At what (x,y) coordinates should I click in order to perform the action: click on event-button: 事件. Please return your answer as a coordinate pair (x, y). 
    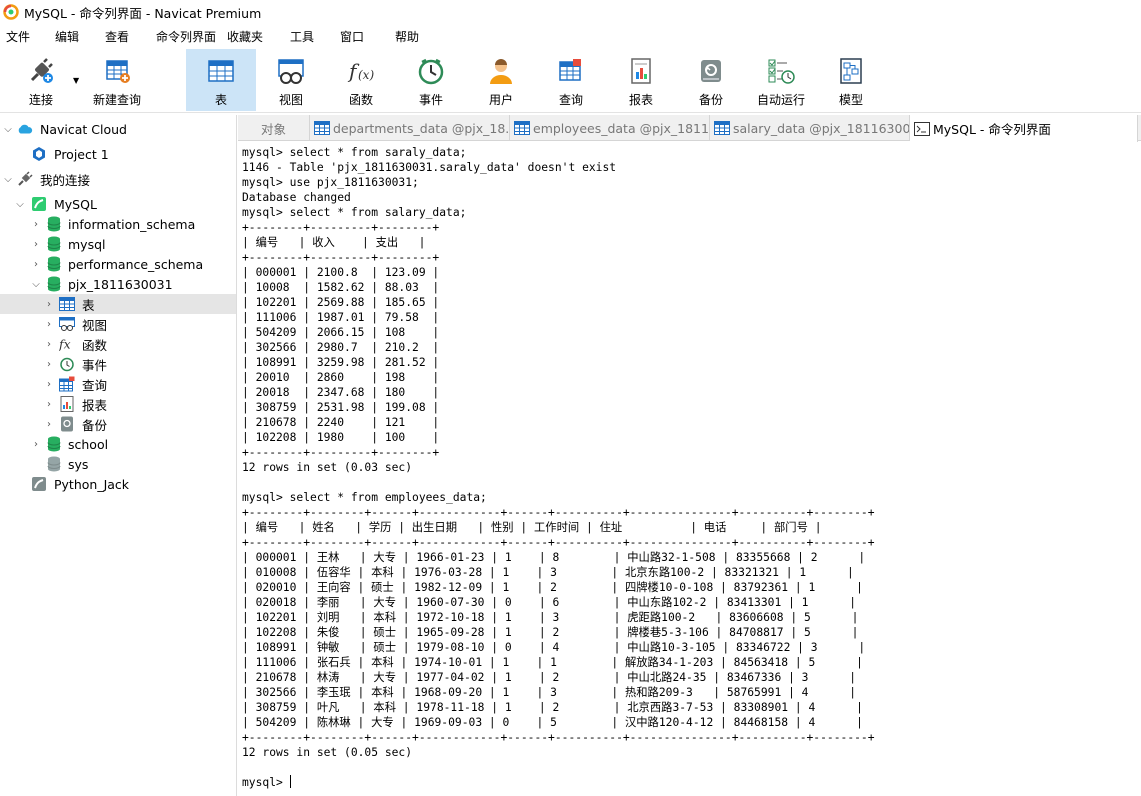
    Looking at the image, I should click on (431, 80).